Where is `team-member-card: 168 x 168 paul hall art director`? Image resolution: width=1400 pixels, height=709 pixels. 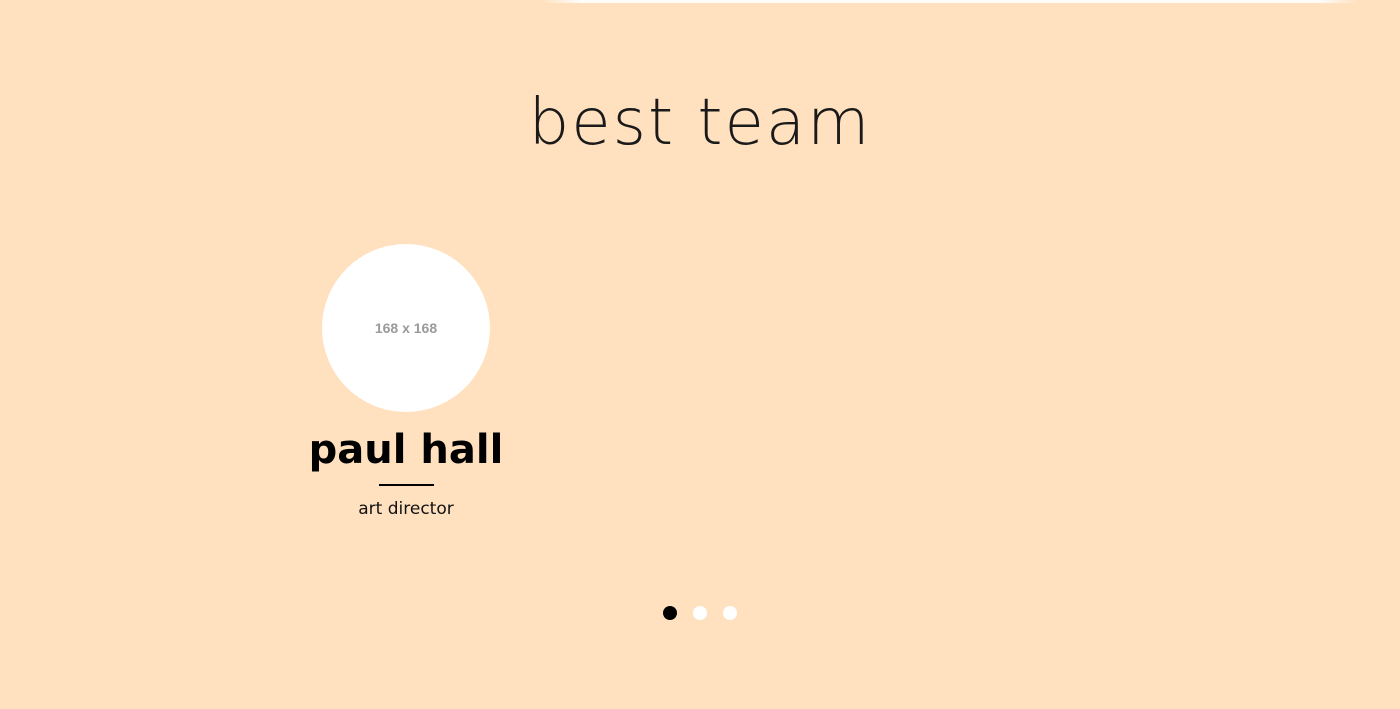 team-member-card: 168 x 168 paul hall art director is located at coordinates (406, 382).